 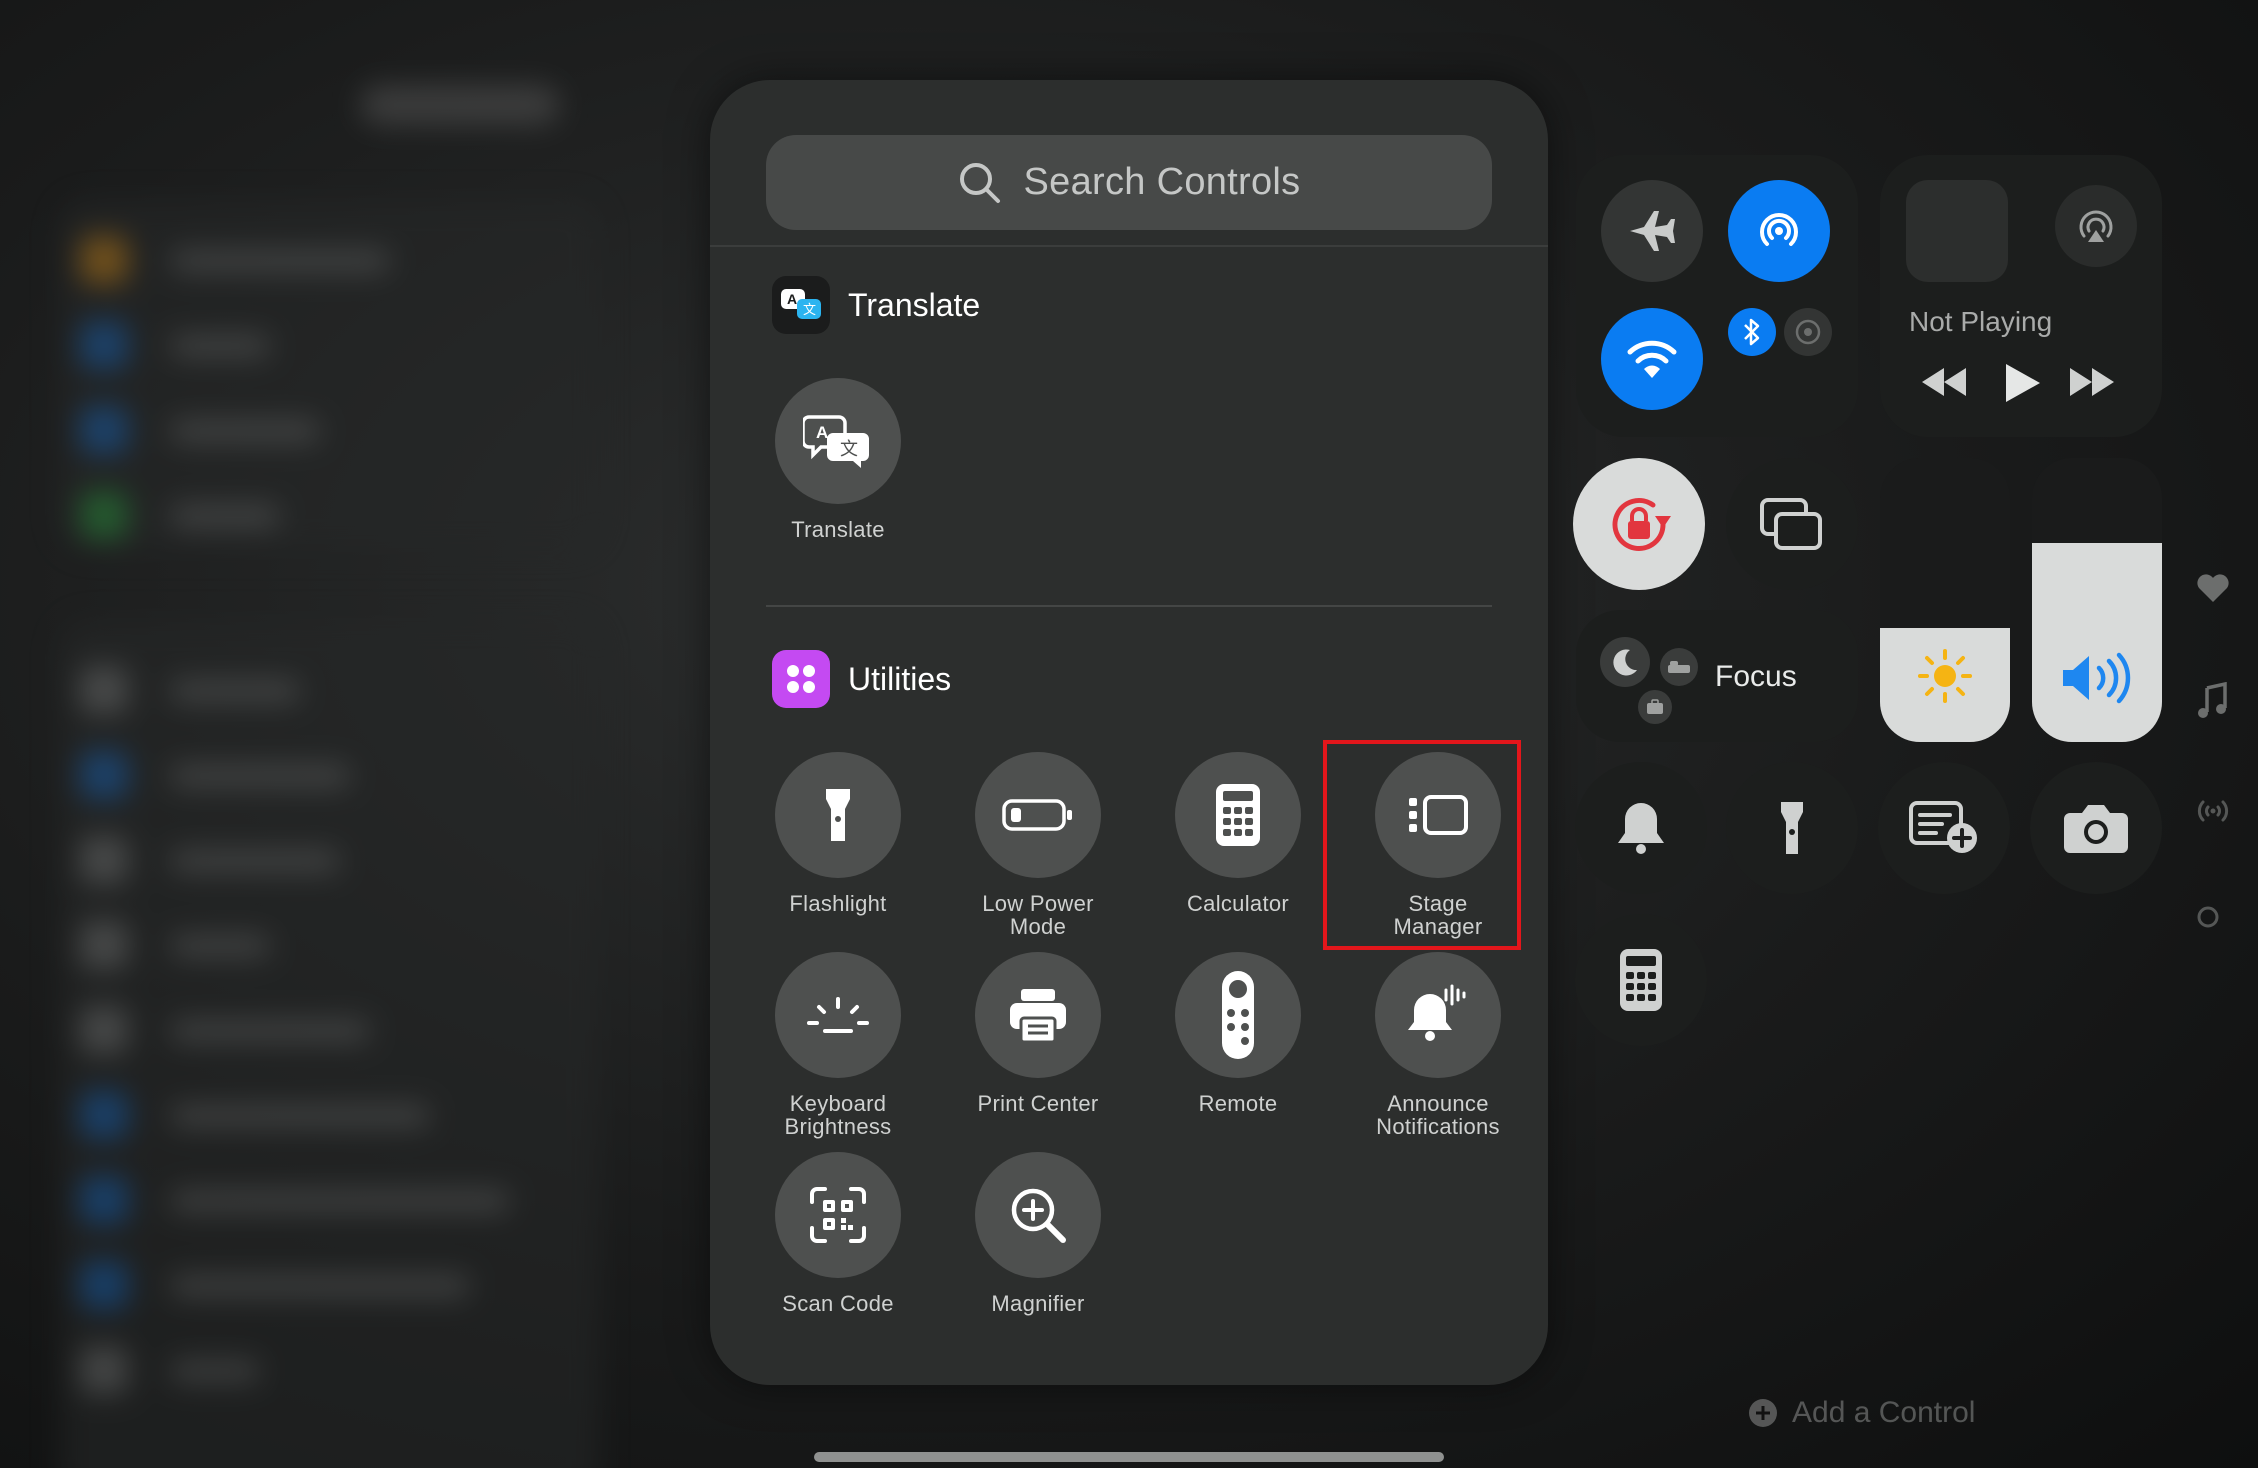 What do you see at coordinates (1981, 321) in the screenshot?
I see `now-playing-status: Not Playing` at bounding box center [1981, 321].